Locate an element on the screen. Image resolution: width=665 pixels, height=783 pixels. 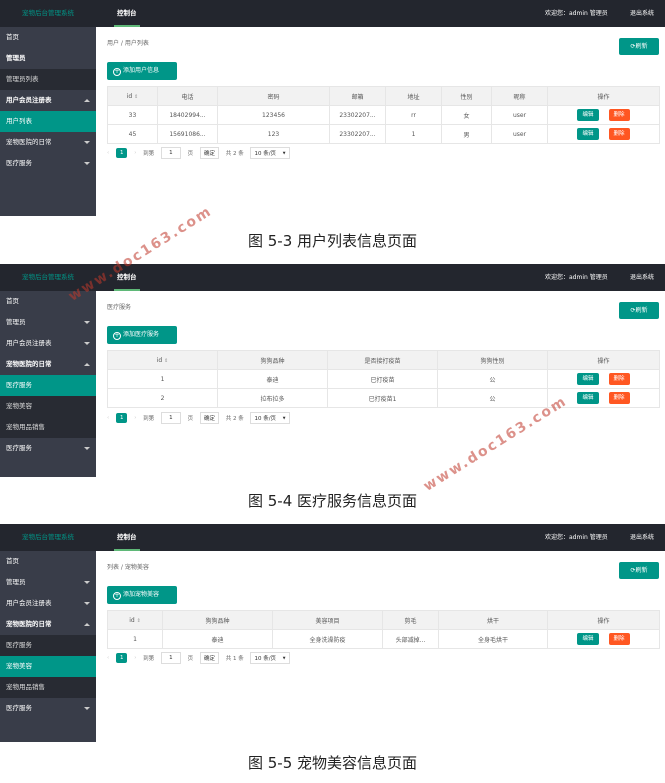
add-grooming-button: + 添加宠物美容 is located at coordinates (142, 595).